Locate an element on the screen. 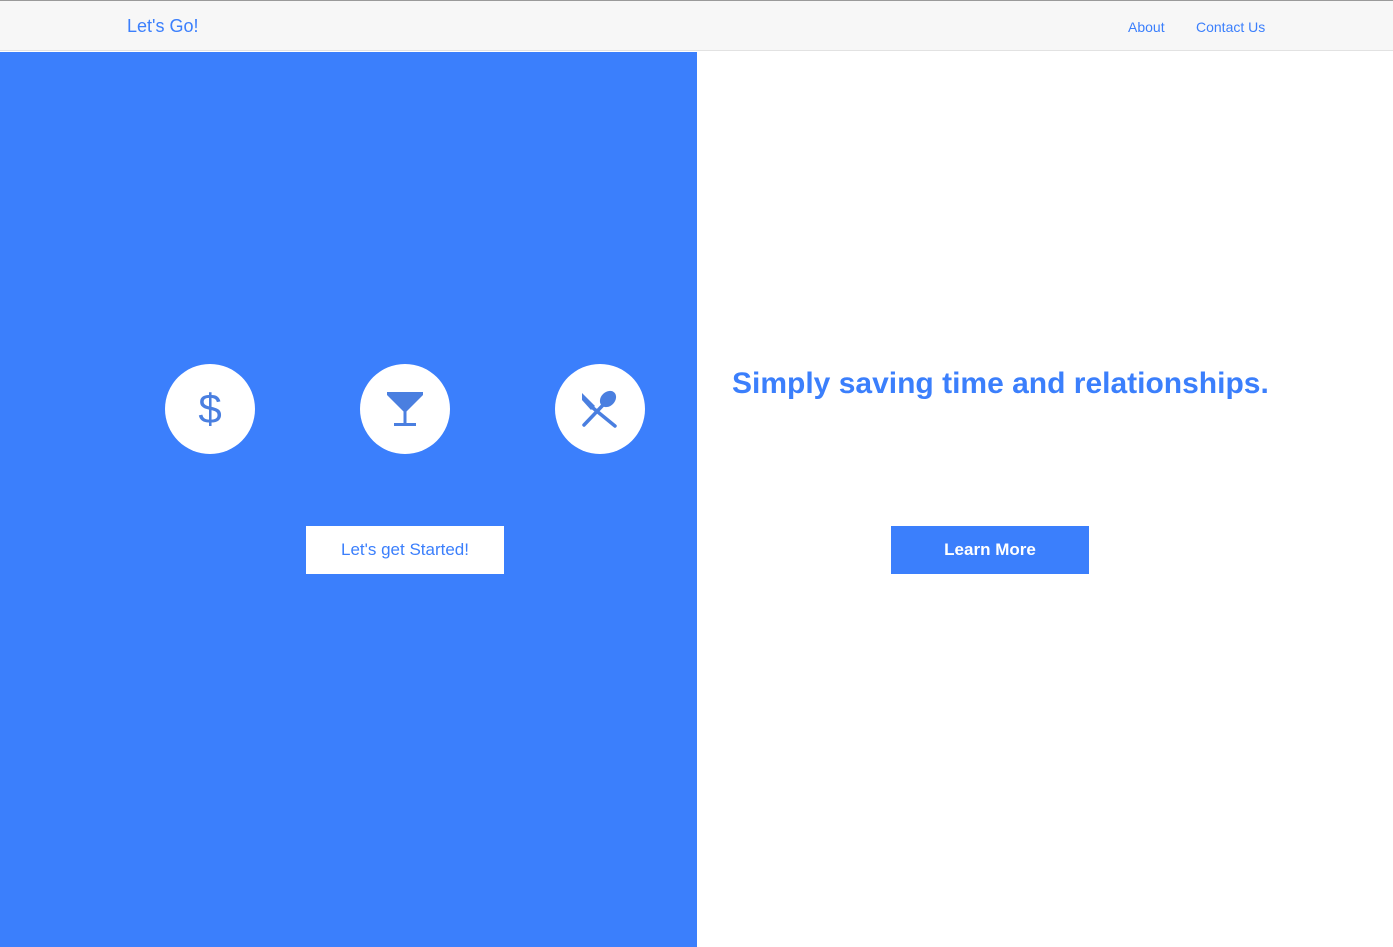  cocktail-glass-icon is located at coordinates (405, 409).